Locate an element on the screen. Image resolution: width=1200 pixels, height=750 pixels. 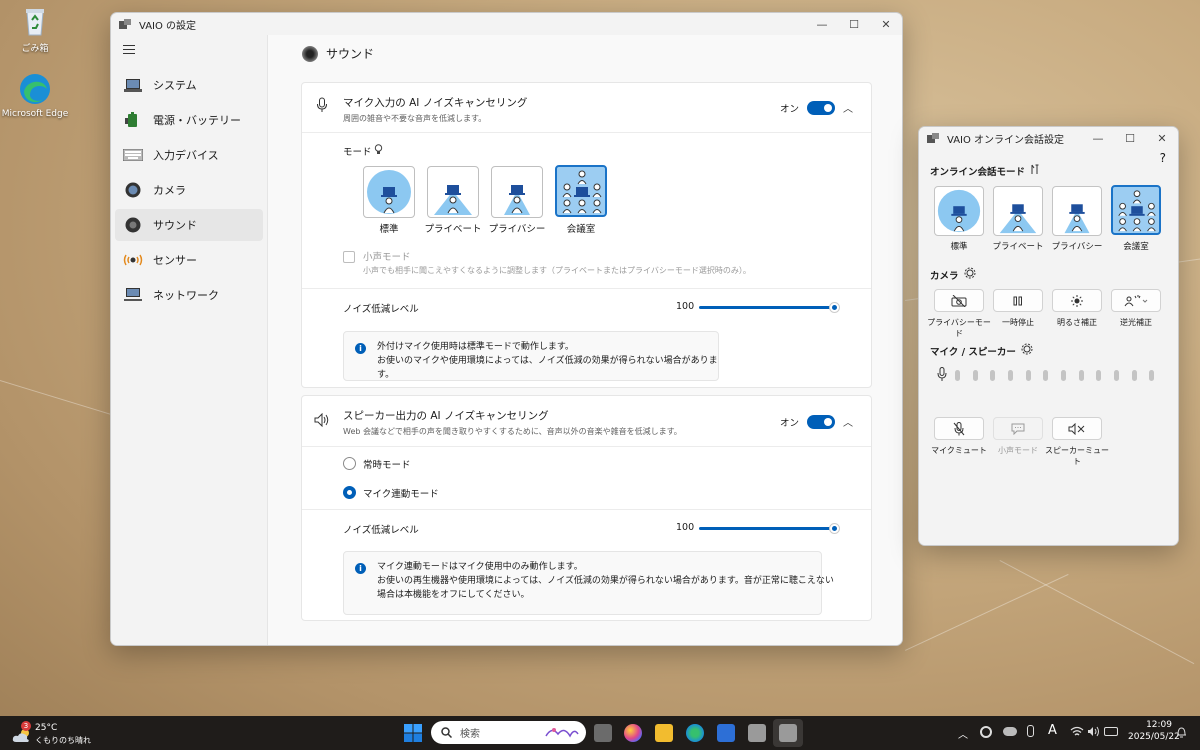
onedrive-icon is located at coordinates (1010, 731).